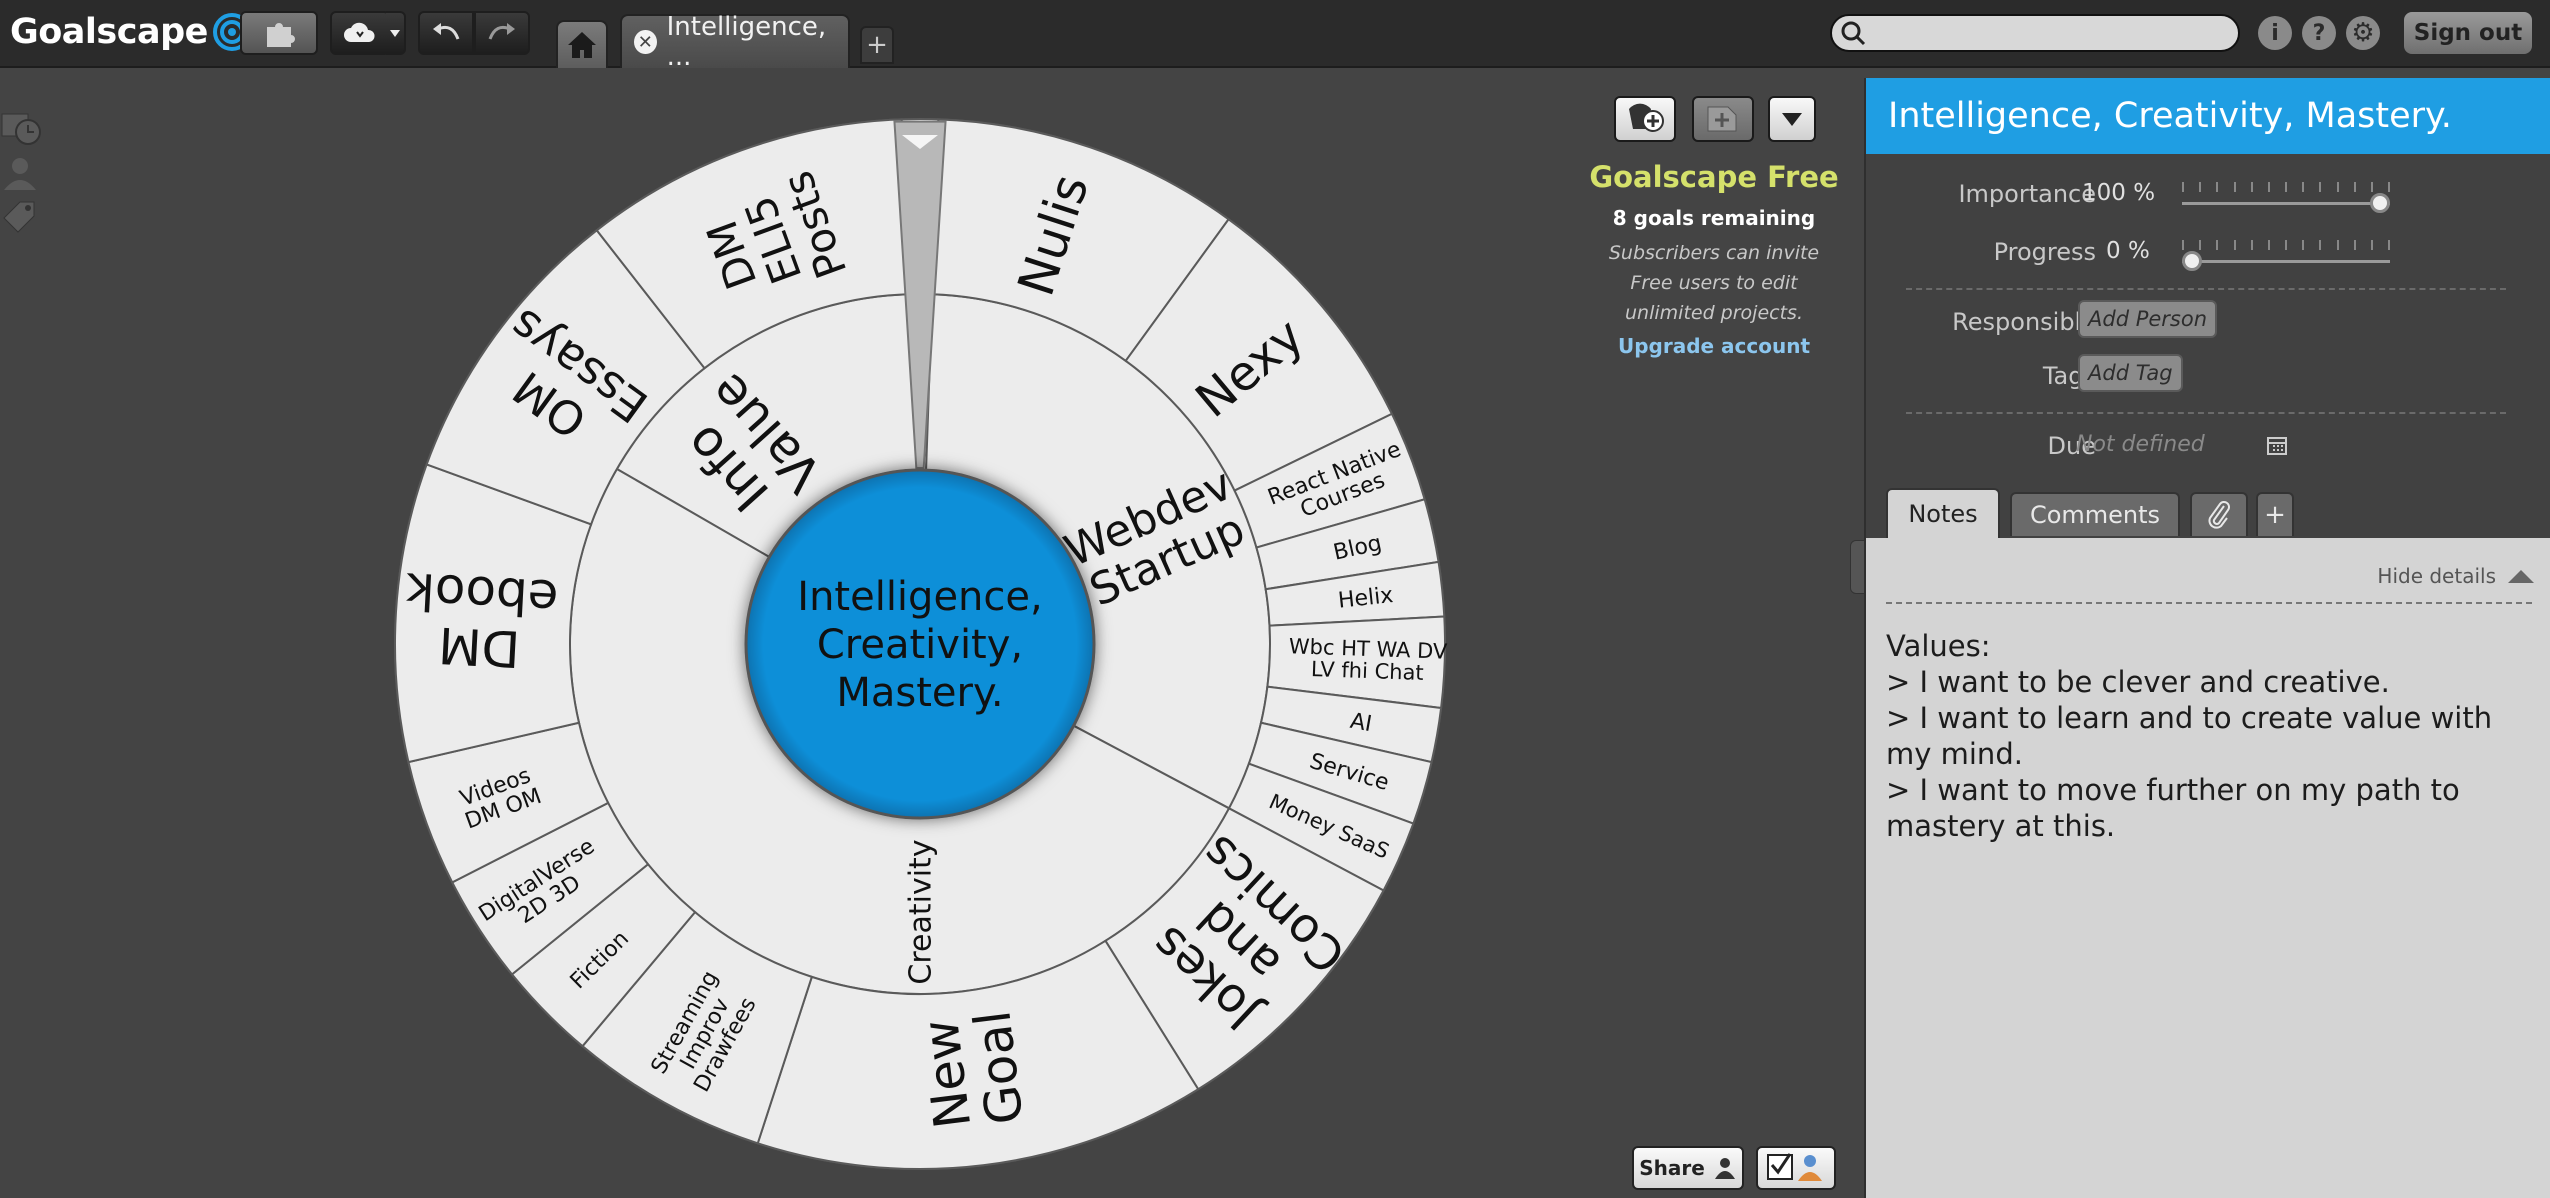  Describe the element at coordinates (645, 42) in the screenshot. I see `close-tab-icon: ✕` at that location.